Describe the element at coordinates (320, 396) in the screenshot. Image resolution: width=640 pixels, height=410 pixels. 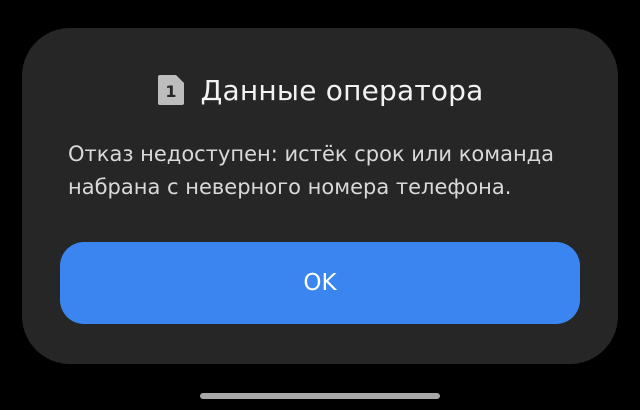
I see `home-indicator` at that location.